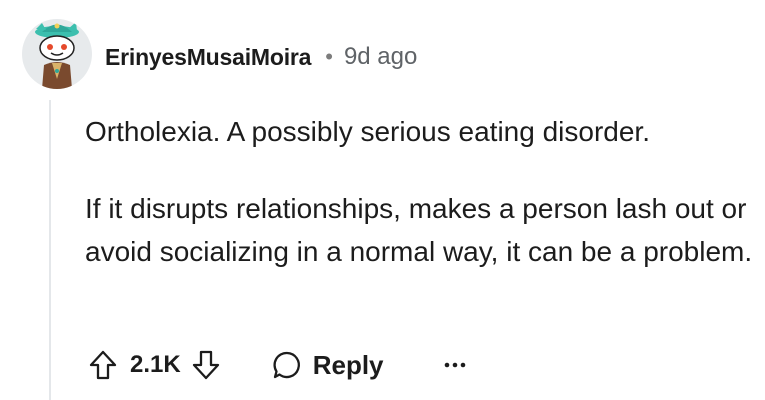 The width and height of the screenshot is (765, 400). What do you see at coordinates (286, 365) in the screenshot?
I see `speech-bubble-icon` at bounding box center [286, 365].